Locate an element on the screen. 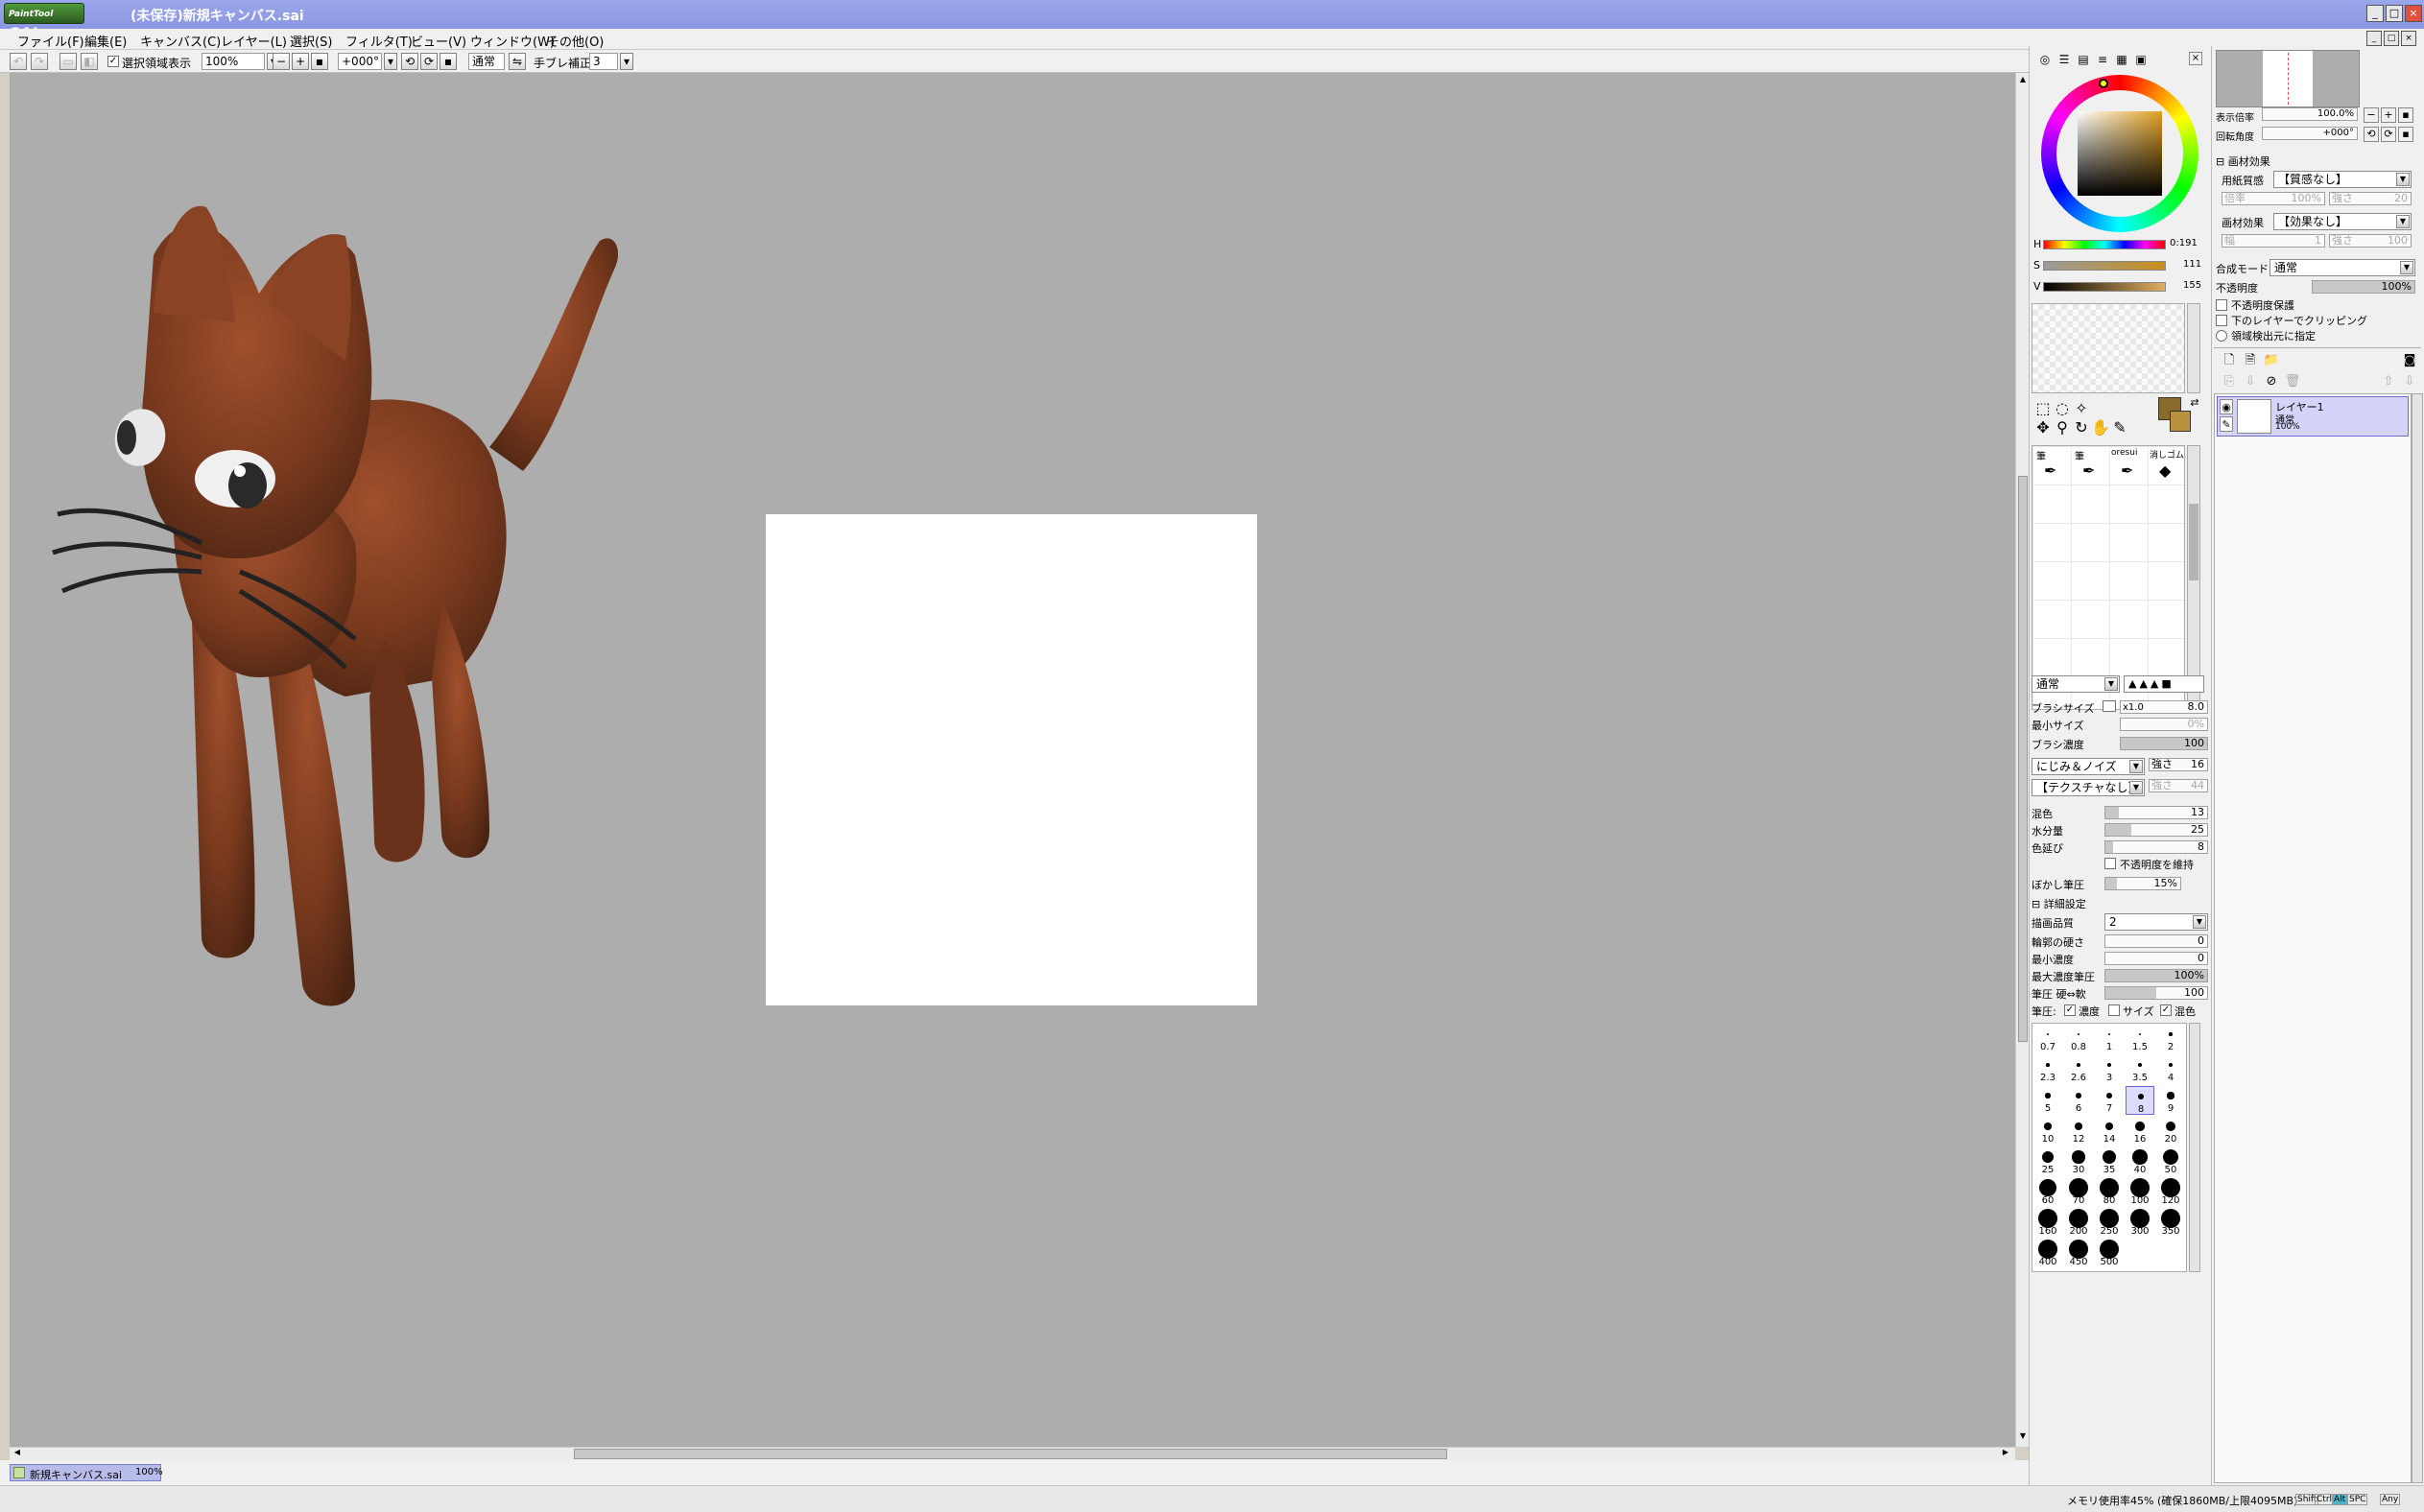 Image resolution: width=2424 pixels, height=1512 pixels. water-slider: 25 is located at coordinates (2156, 830).